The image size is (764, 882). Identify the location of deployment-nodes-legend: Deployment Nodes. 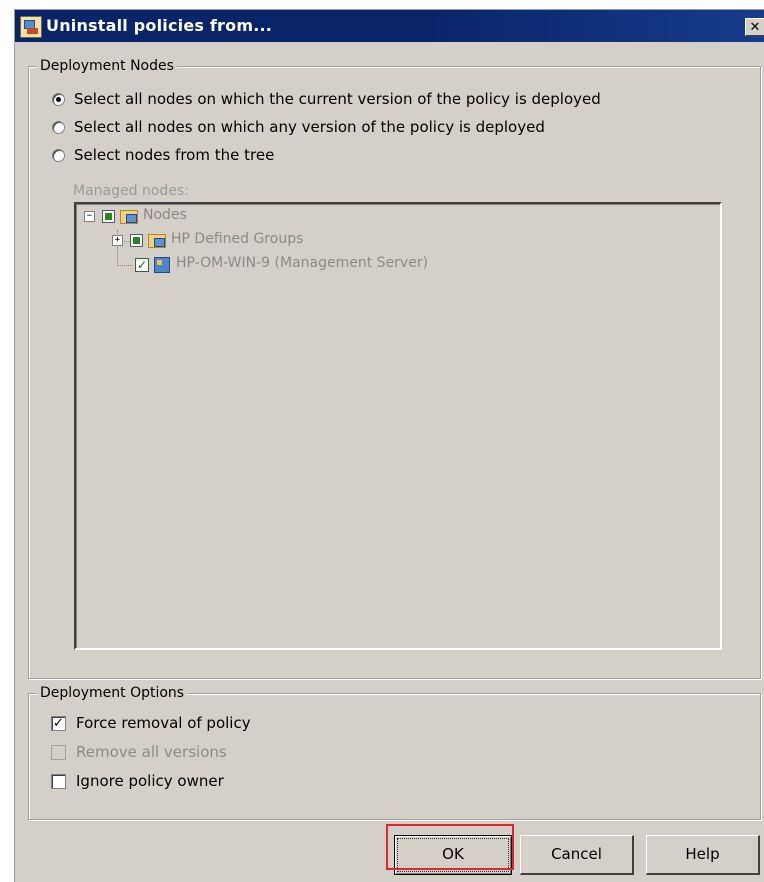
(107, 66).